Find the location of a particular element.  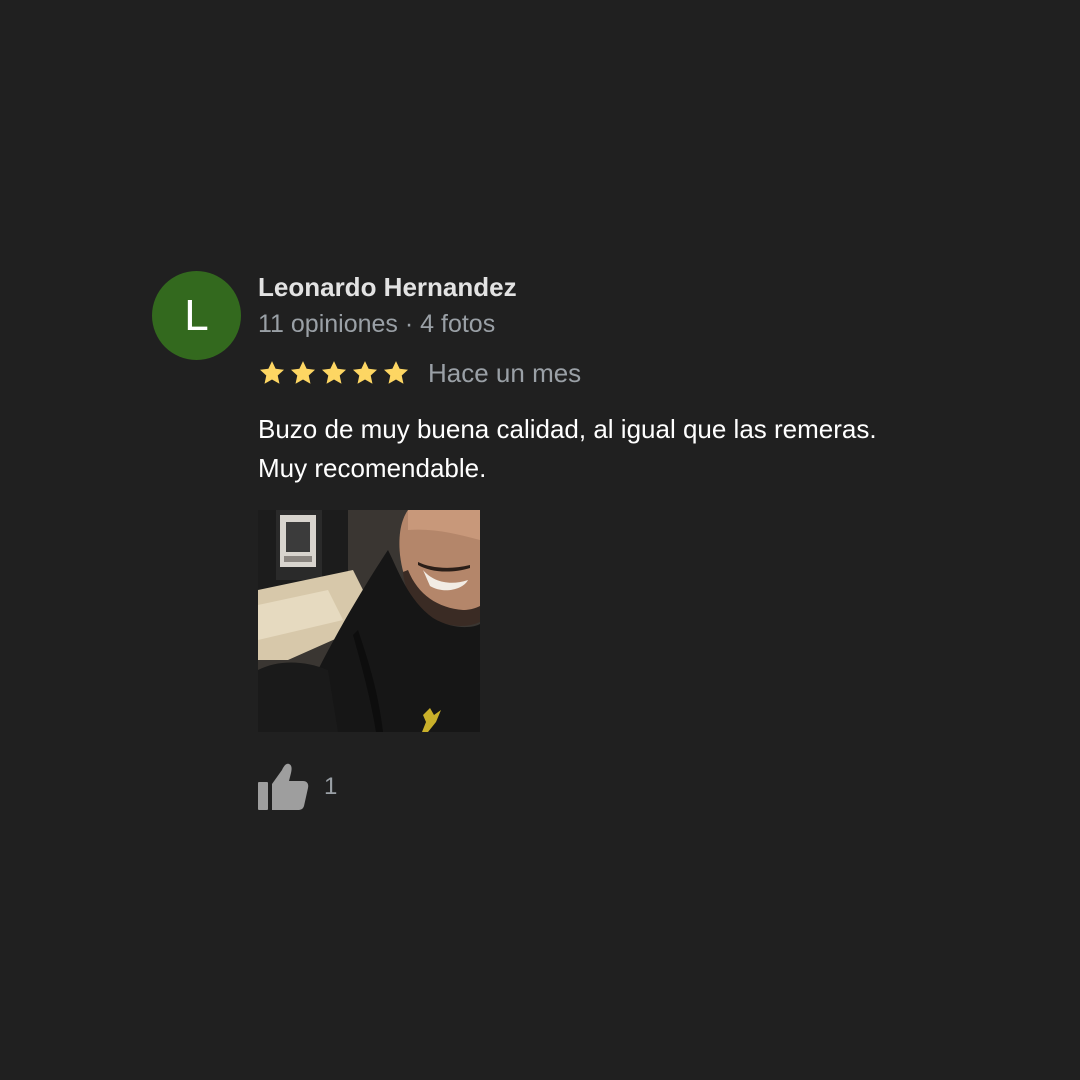

like-row: 1 is located at coordinates (638, 787).